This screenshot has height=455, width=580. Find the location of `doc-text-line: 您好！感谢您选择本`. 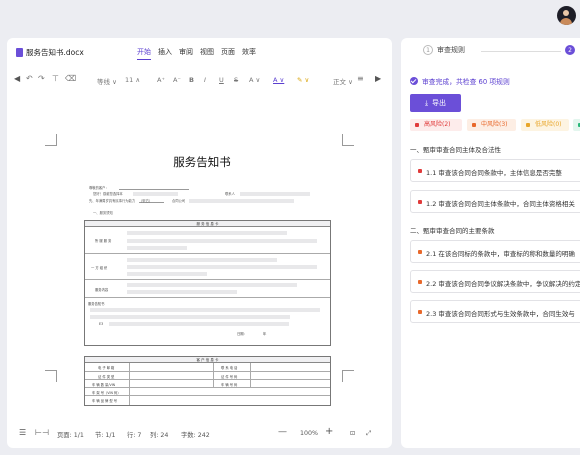

doc-text-line: 您好！感谢您选择本 is located at coordinates (108, 194).